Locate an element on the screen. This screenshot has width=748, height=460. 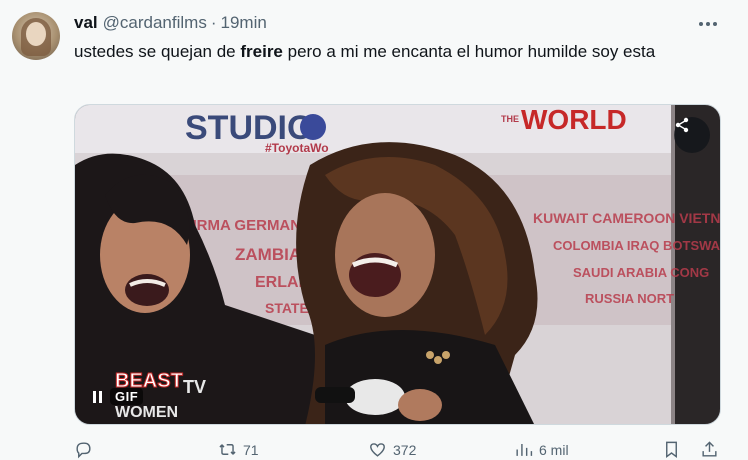
share-icon is located at coordinates (709, 449).